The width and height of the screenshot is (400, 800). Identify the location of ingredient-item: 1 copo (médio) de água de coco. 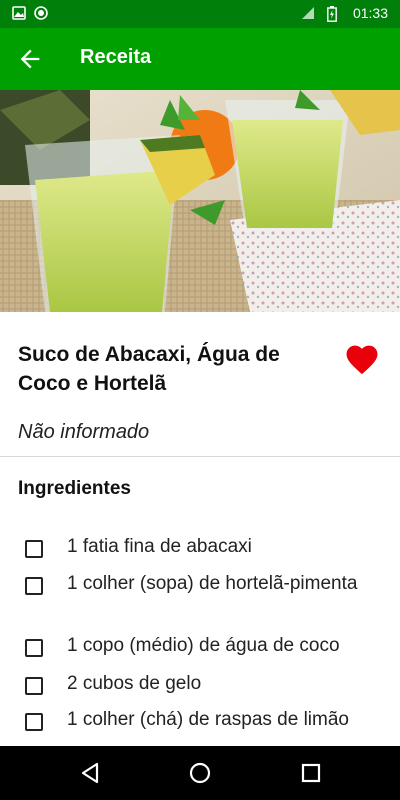
(200, 648).